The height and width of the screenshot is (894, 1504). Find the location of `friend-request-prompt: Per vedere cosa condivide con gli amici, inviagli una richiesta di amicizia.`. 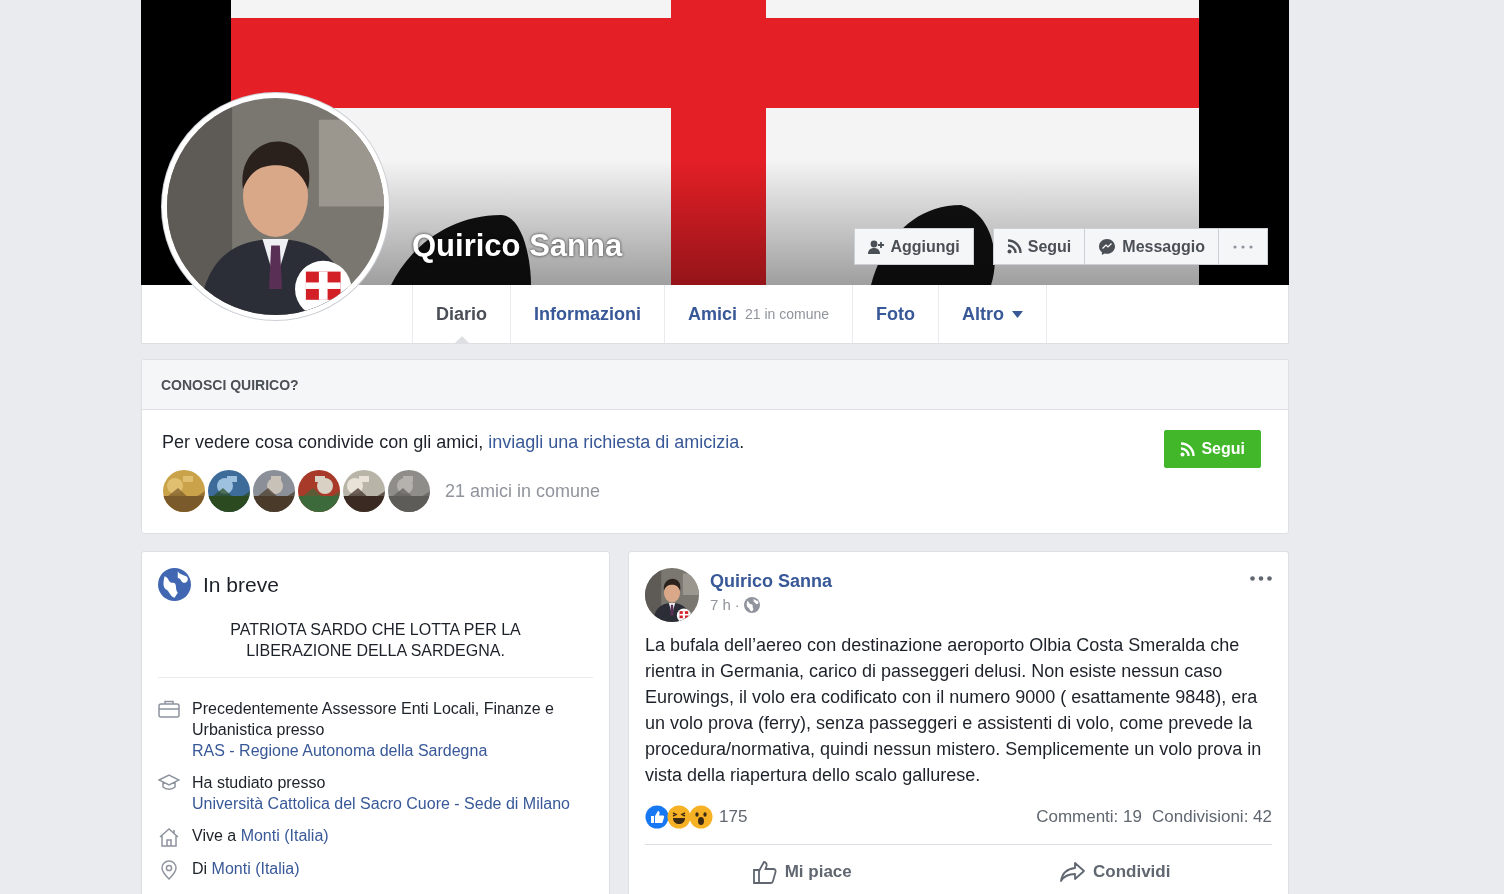

friend-request-prompt: Per vedere cosa condivide con gli amici, inviagli una richiesta di amicizia. is located at coordinates (453, 442).